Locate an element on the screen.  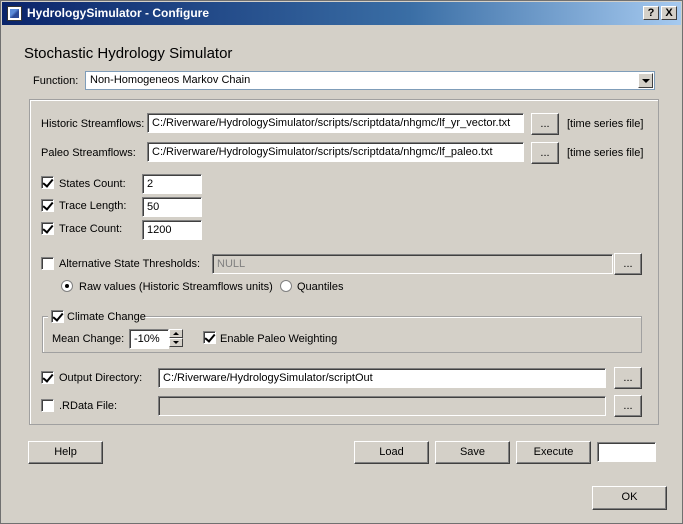
rdata-input is located at coordinates (382, 406).